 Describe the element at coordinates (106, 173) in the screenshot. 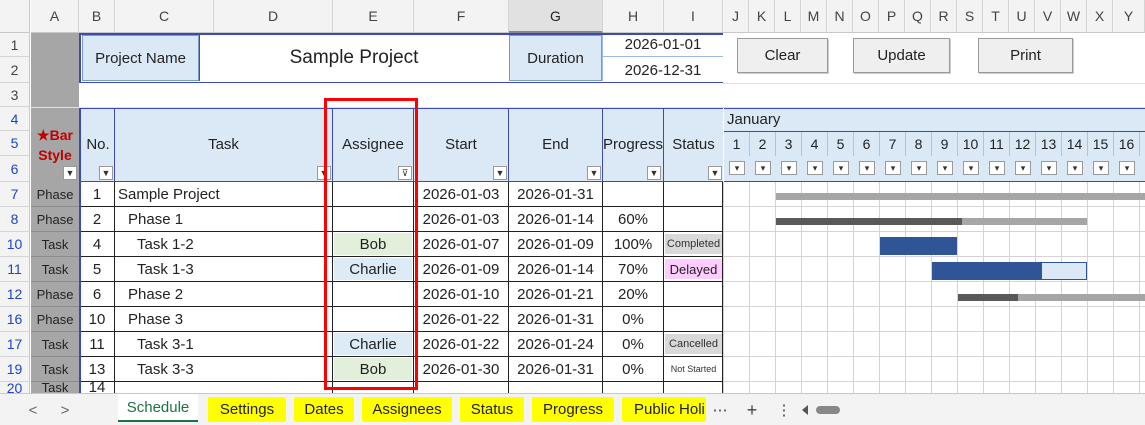

I see `filter-dropdown-no: ▼` at that location.